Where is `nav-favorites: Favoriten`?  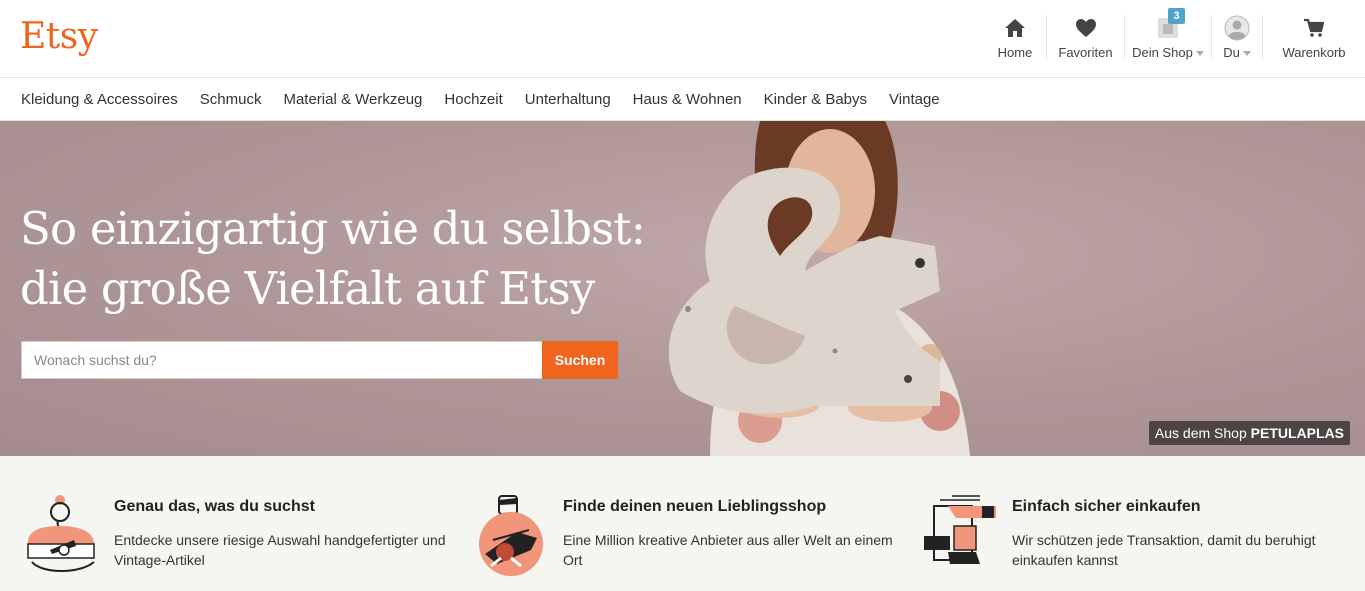 nav-favorites: Favoriten is located at coordinates (1085, 39).